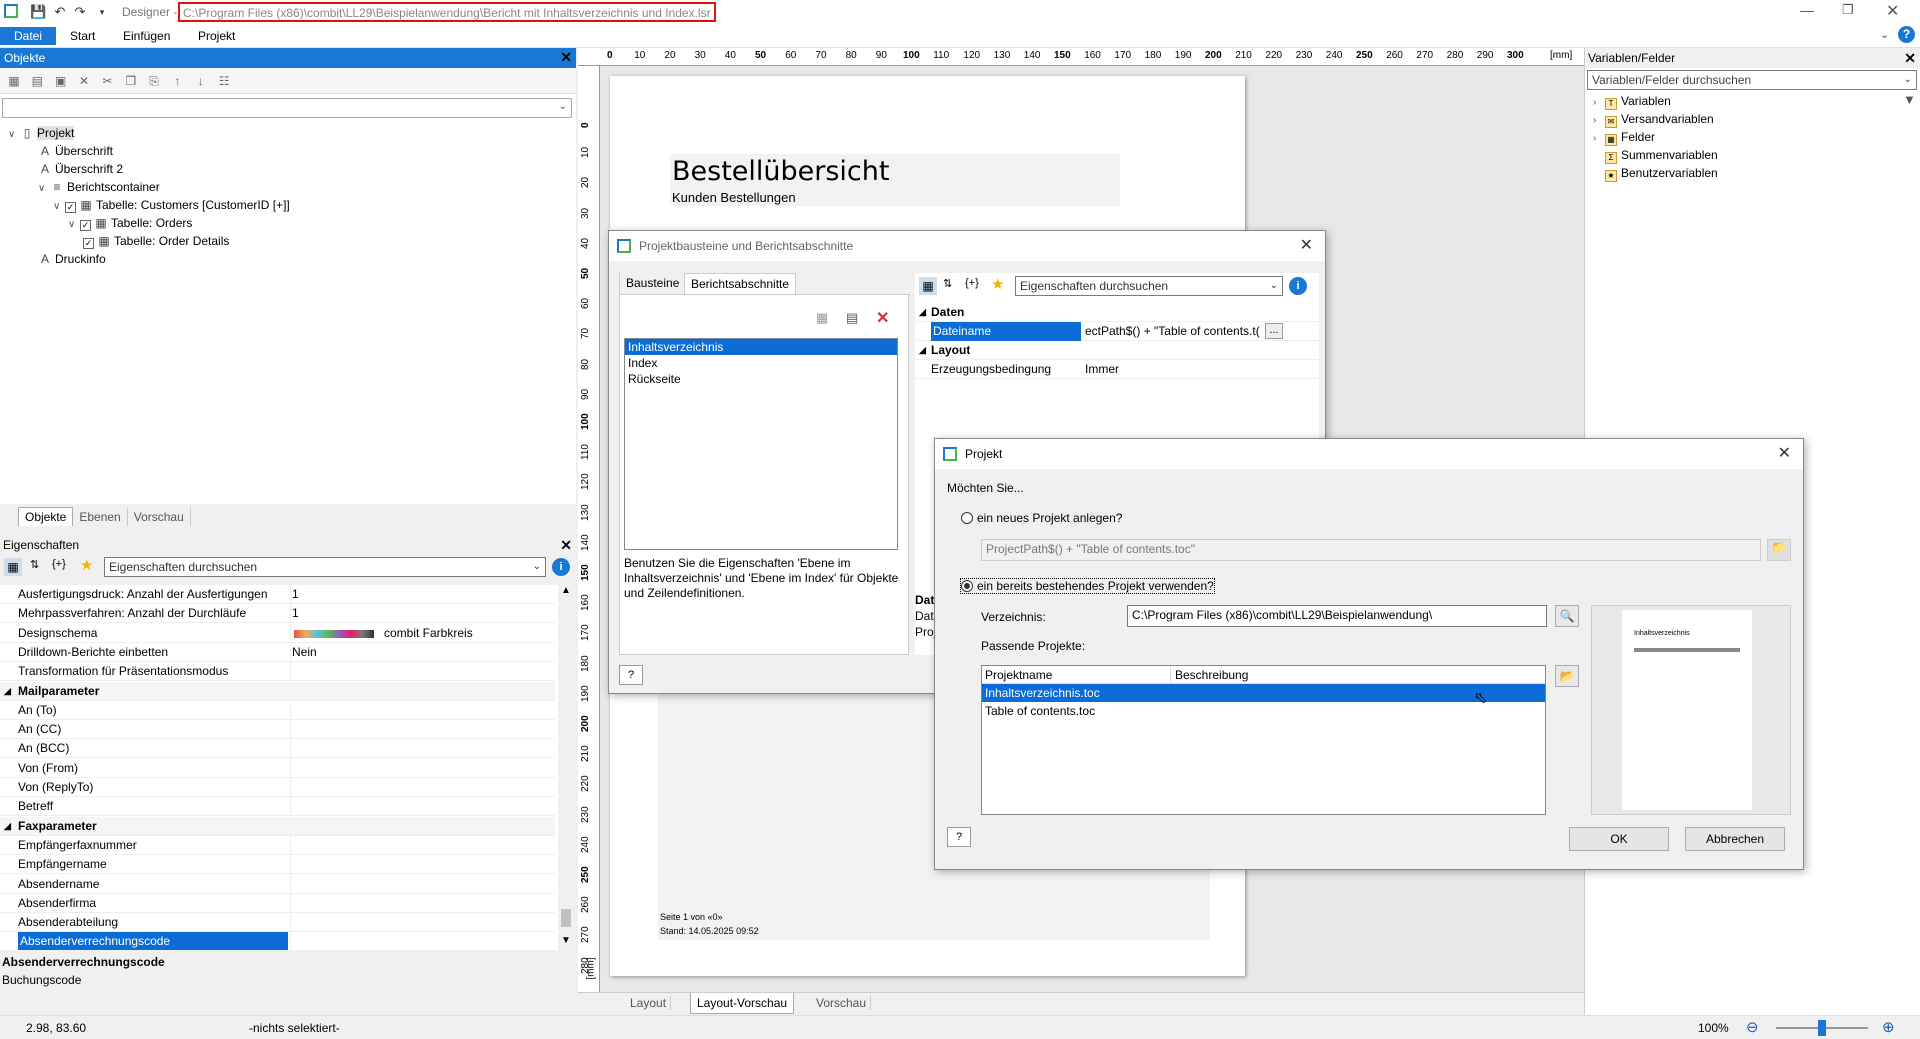 The height and width of the screenshot is (1039, 1920). What do you see at coordinates (156, 241) in the screenshot?
I see `tree-item: ✓ ▦ Tabelle: Order Details` at bounding box center [156, 241].